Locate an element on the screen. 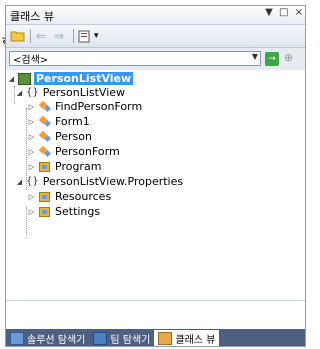  tab-team-explorer: 팀 탐색기 is located at coordinates (121, 338).